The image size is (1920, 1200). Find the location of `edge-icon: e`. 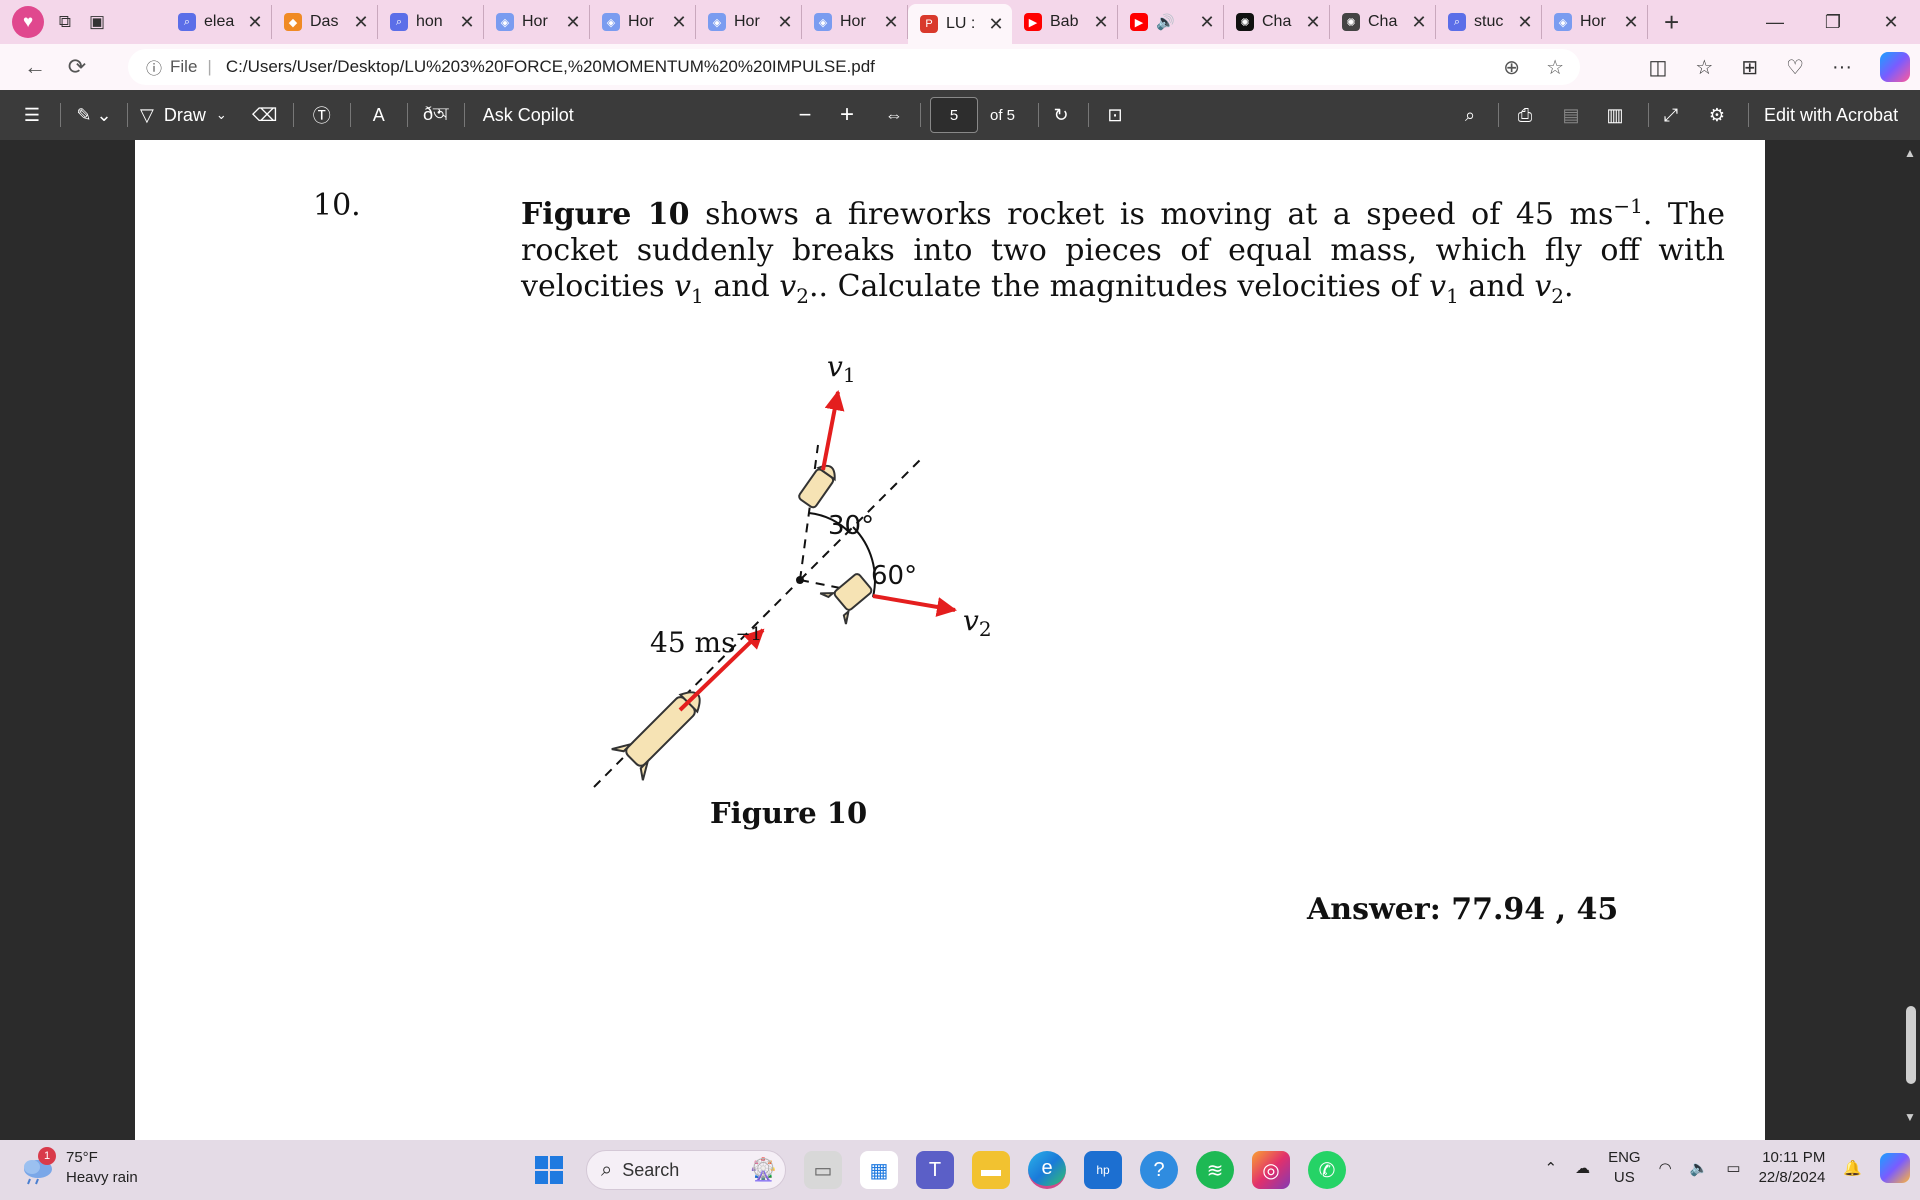

edge-icon: e is located at coordinates (1047, 1170).